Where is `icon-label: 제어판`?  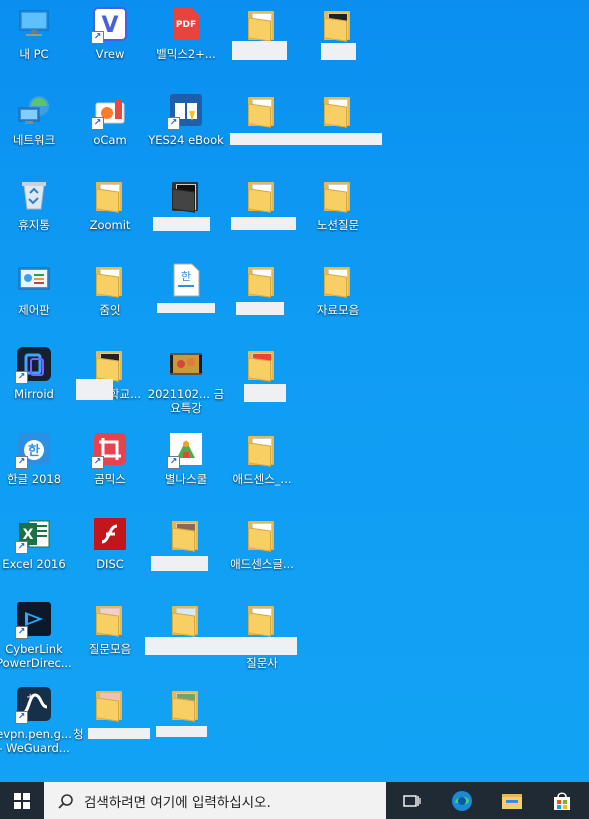 icon-label: 제어판 is located at coordinates (34, 310).